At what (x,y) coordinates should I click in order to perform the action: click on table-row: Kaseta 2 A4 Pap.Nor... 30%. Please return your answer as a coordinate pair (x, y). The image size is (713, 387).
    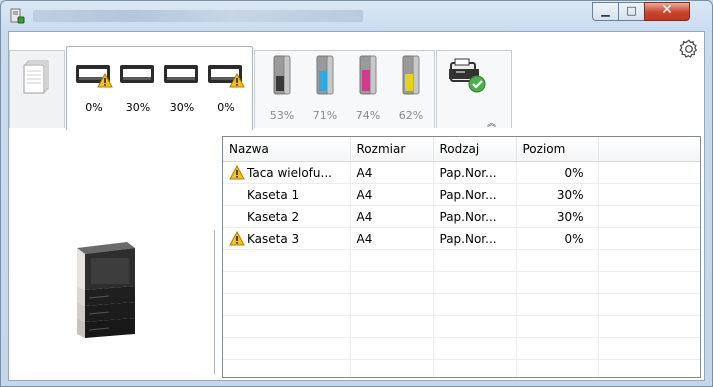
    Looking at the image, I should click on (461, 216).